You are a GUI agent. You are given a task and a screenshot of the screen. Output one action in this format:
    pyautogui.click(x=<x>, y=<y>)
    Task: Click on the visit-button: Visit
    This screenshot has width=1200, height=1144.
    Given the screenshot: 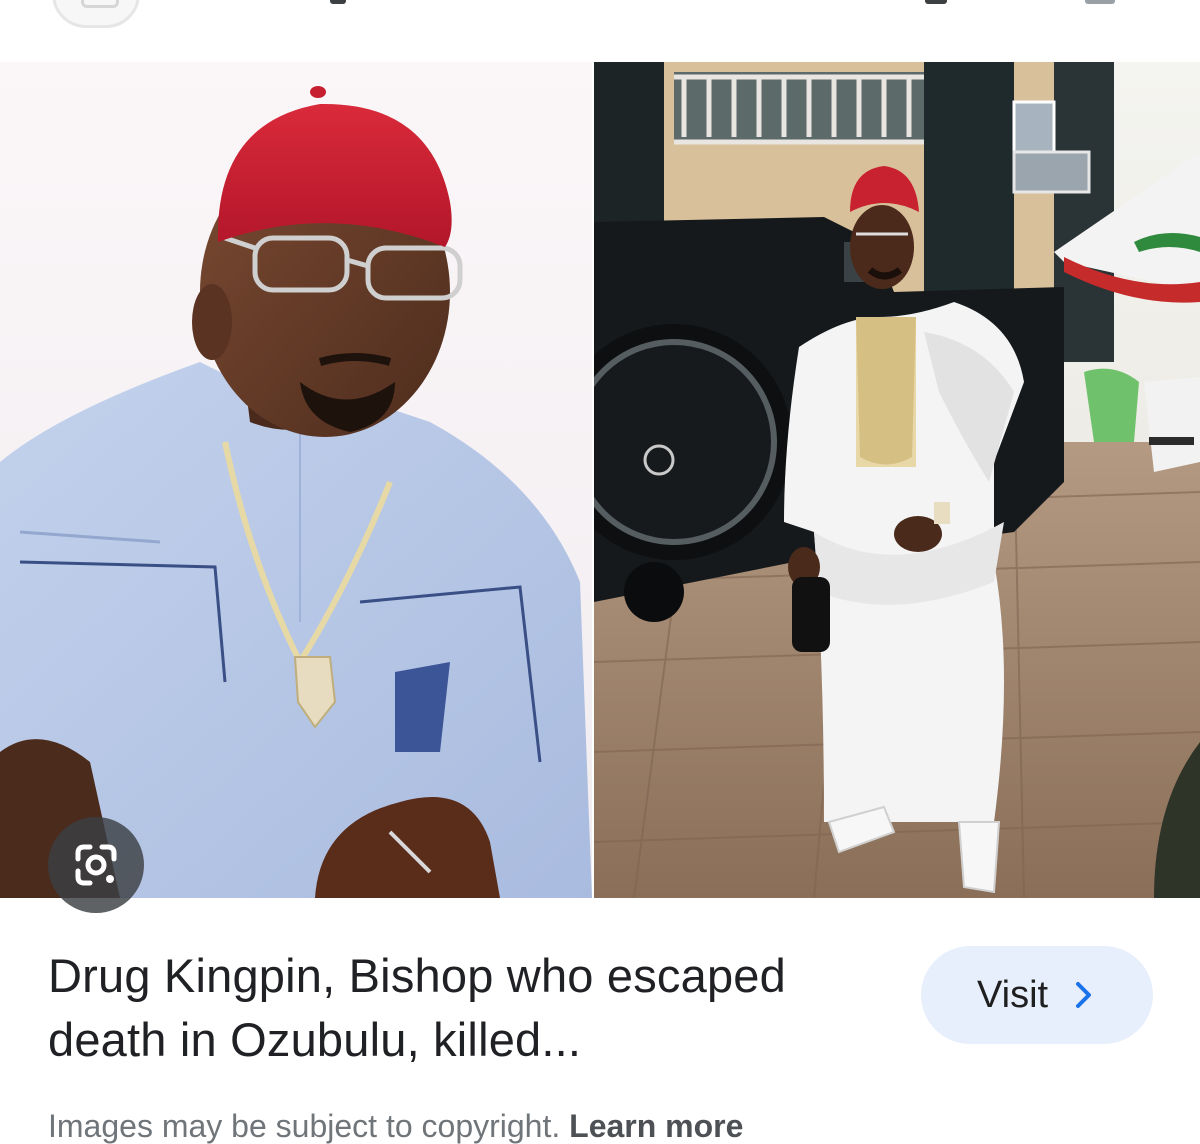 What is the action you would take?
    pyautogui.click(x=1037, y=995)
    